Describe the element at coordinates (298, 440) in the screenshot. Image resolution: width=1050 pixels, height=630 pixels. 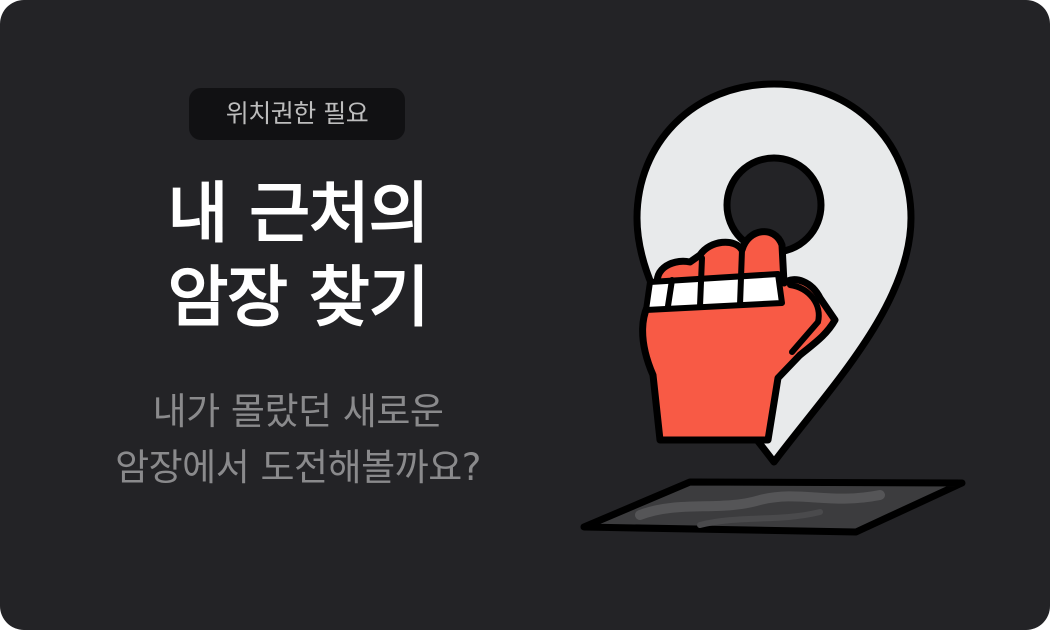
I see `subtitle: 내가 몰랐던 새로운 암장에서 도전해볼까요?` at that location.